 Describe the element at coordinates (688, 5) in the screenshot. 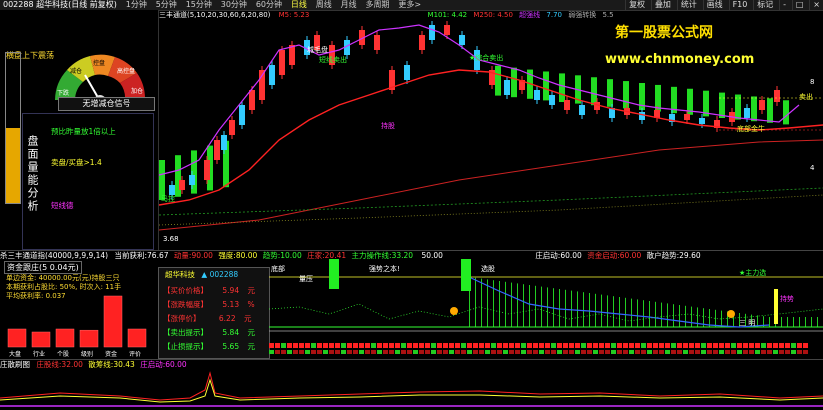

I see `stats-button: 统计` at that location.